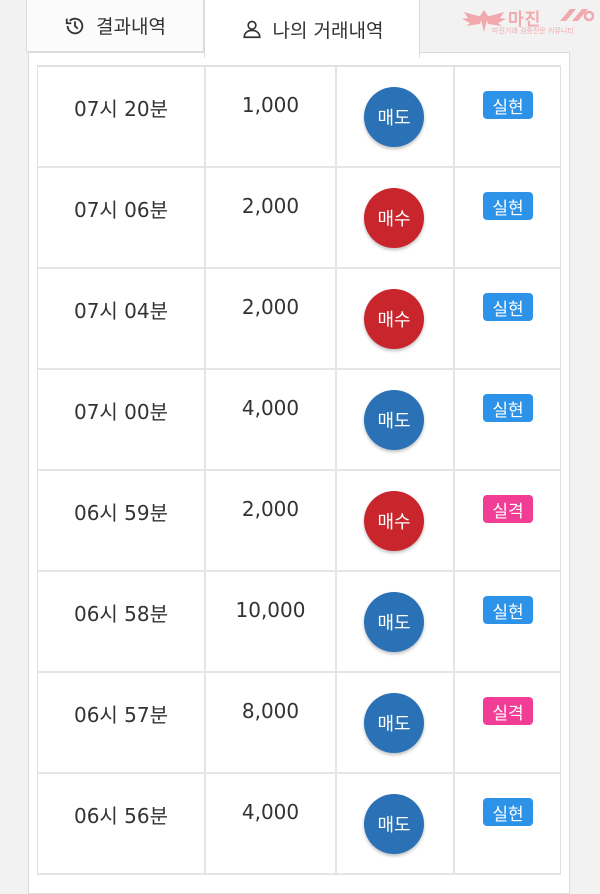 The image size is (600, 894). I want to click on trade-amount: 8,000, so click(270, 711).